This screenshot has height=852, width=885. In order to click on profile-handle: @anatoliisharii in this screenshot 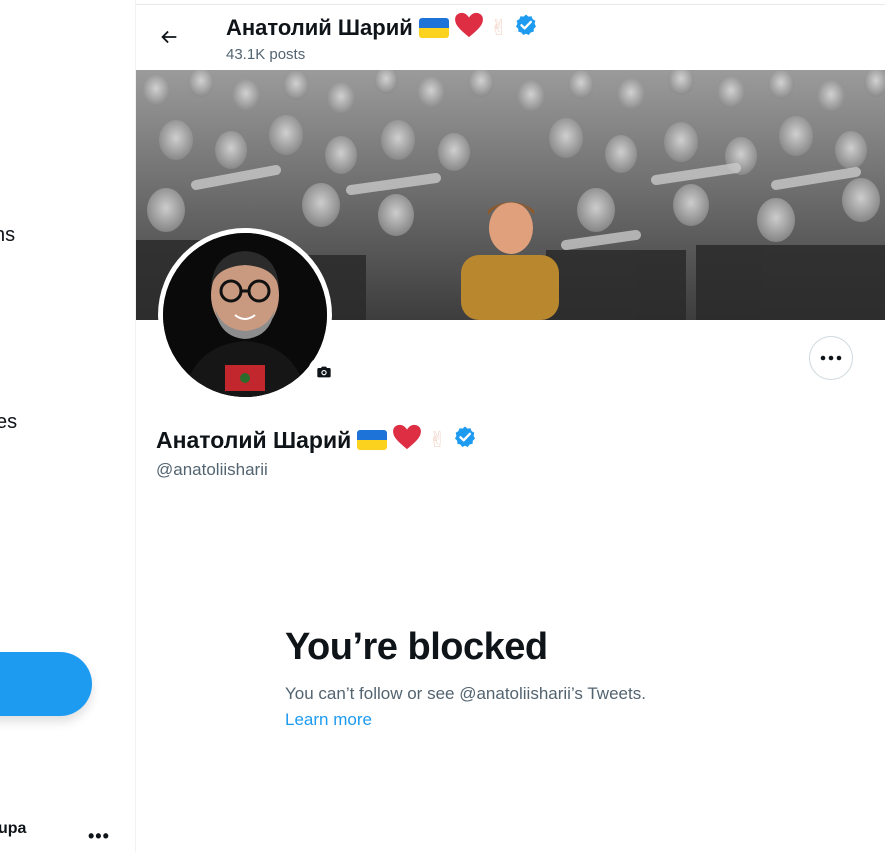, I will do `click(212, 469)`.